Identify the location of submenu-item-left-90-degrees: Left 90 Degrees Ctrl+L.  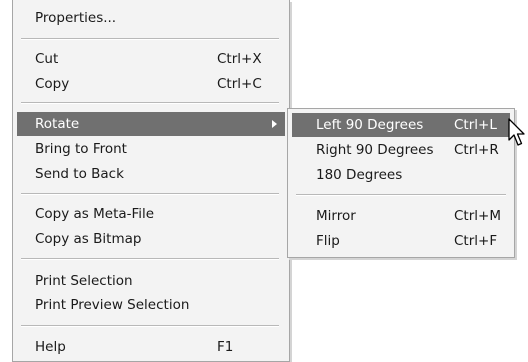
(401, 125).